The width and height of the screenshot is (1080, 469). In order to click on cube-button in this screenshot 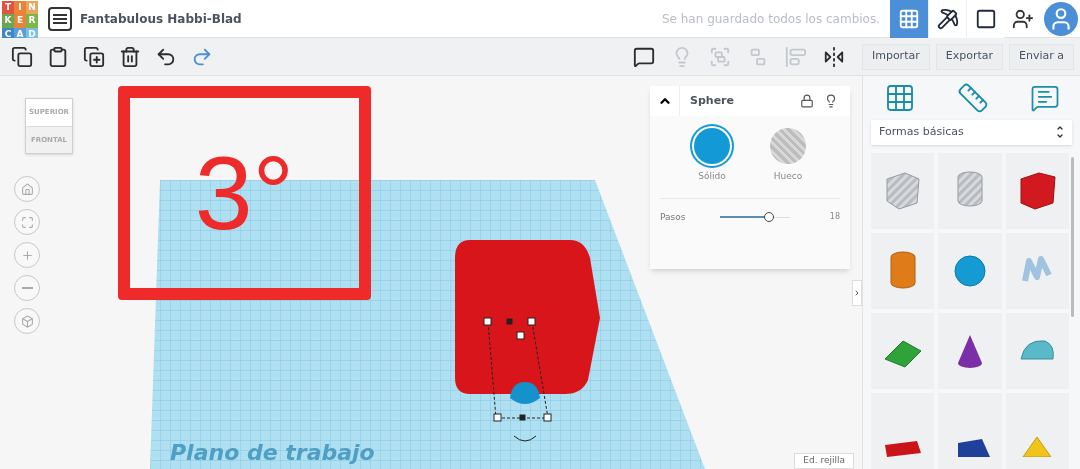, I will do `click(27, 321)`.